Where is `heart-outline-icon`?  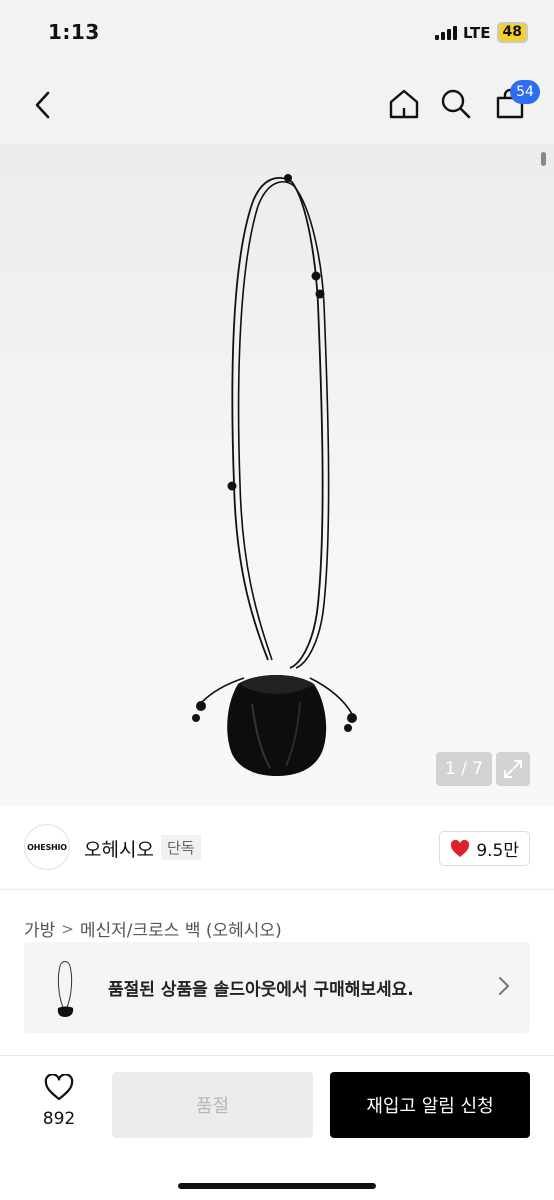
heart-outline-icon is located at coordinates (59, 1087).